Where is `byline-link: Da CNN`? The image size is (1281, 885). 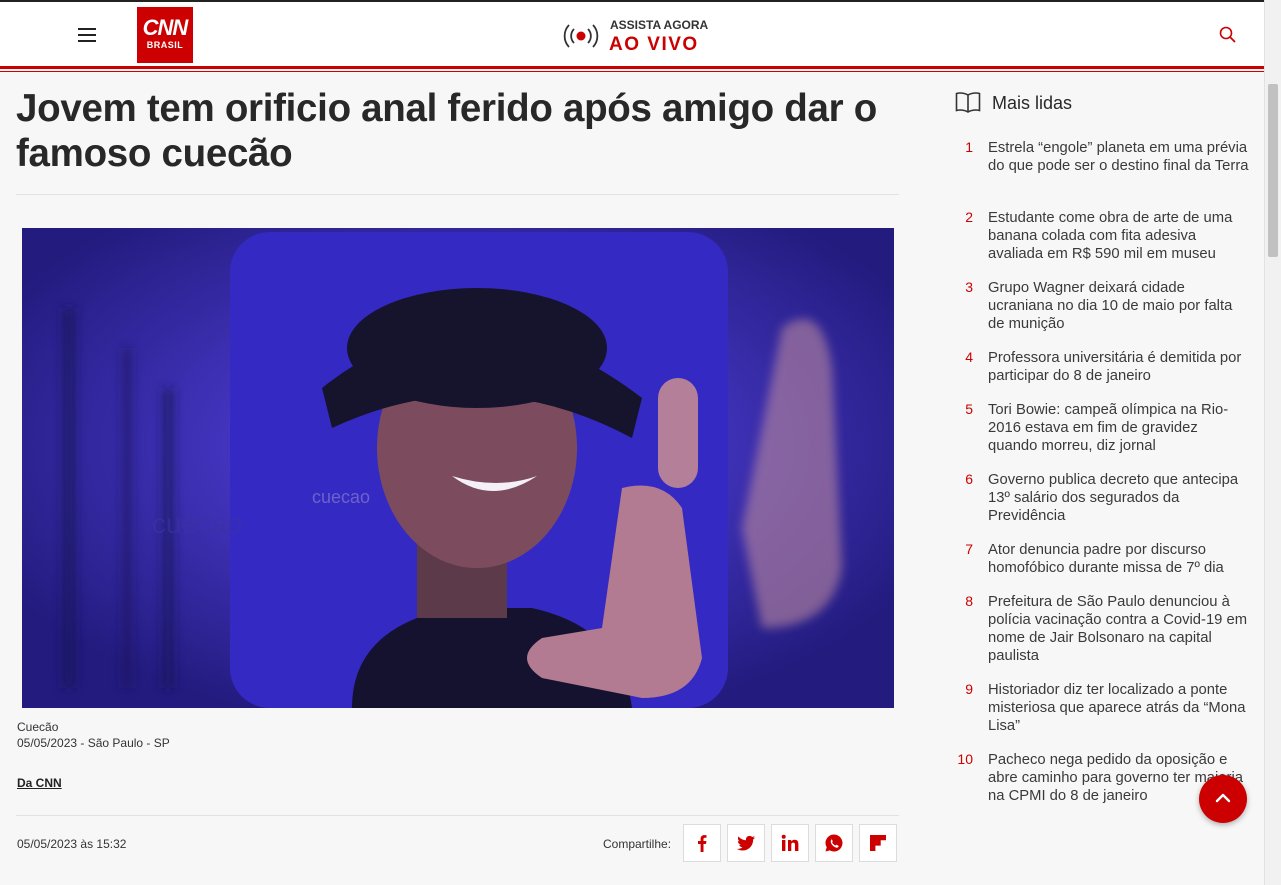
byline-link: Da CNN is located at coordinates (39, 783).